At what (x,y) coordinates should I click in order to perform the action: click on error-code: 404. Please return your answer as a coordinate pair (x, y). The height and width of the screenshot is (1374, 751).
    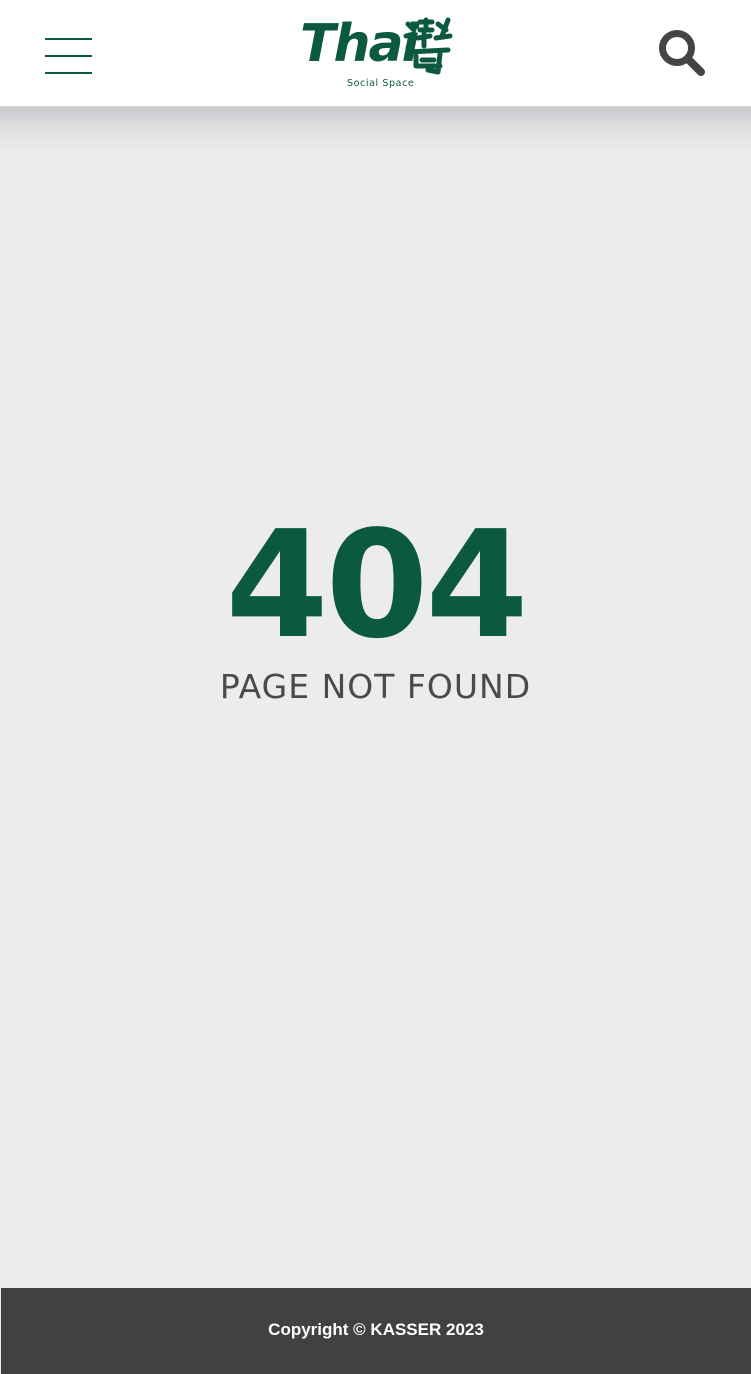
    Looking at the image, I should click on (377, 585).